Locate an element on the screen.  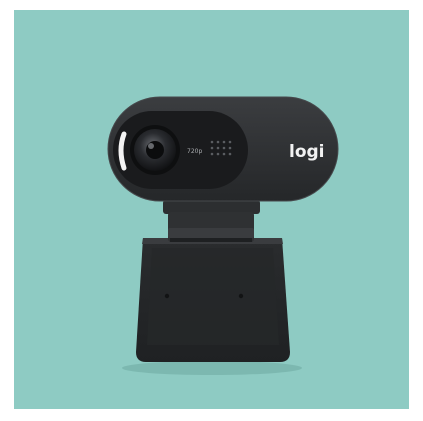
camera-lens is located at coordinates (155, 150).